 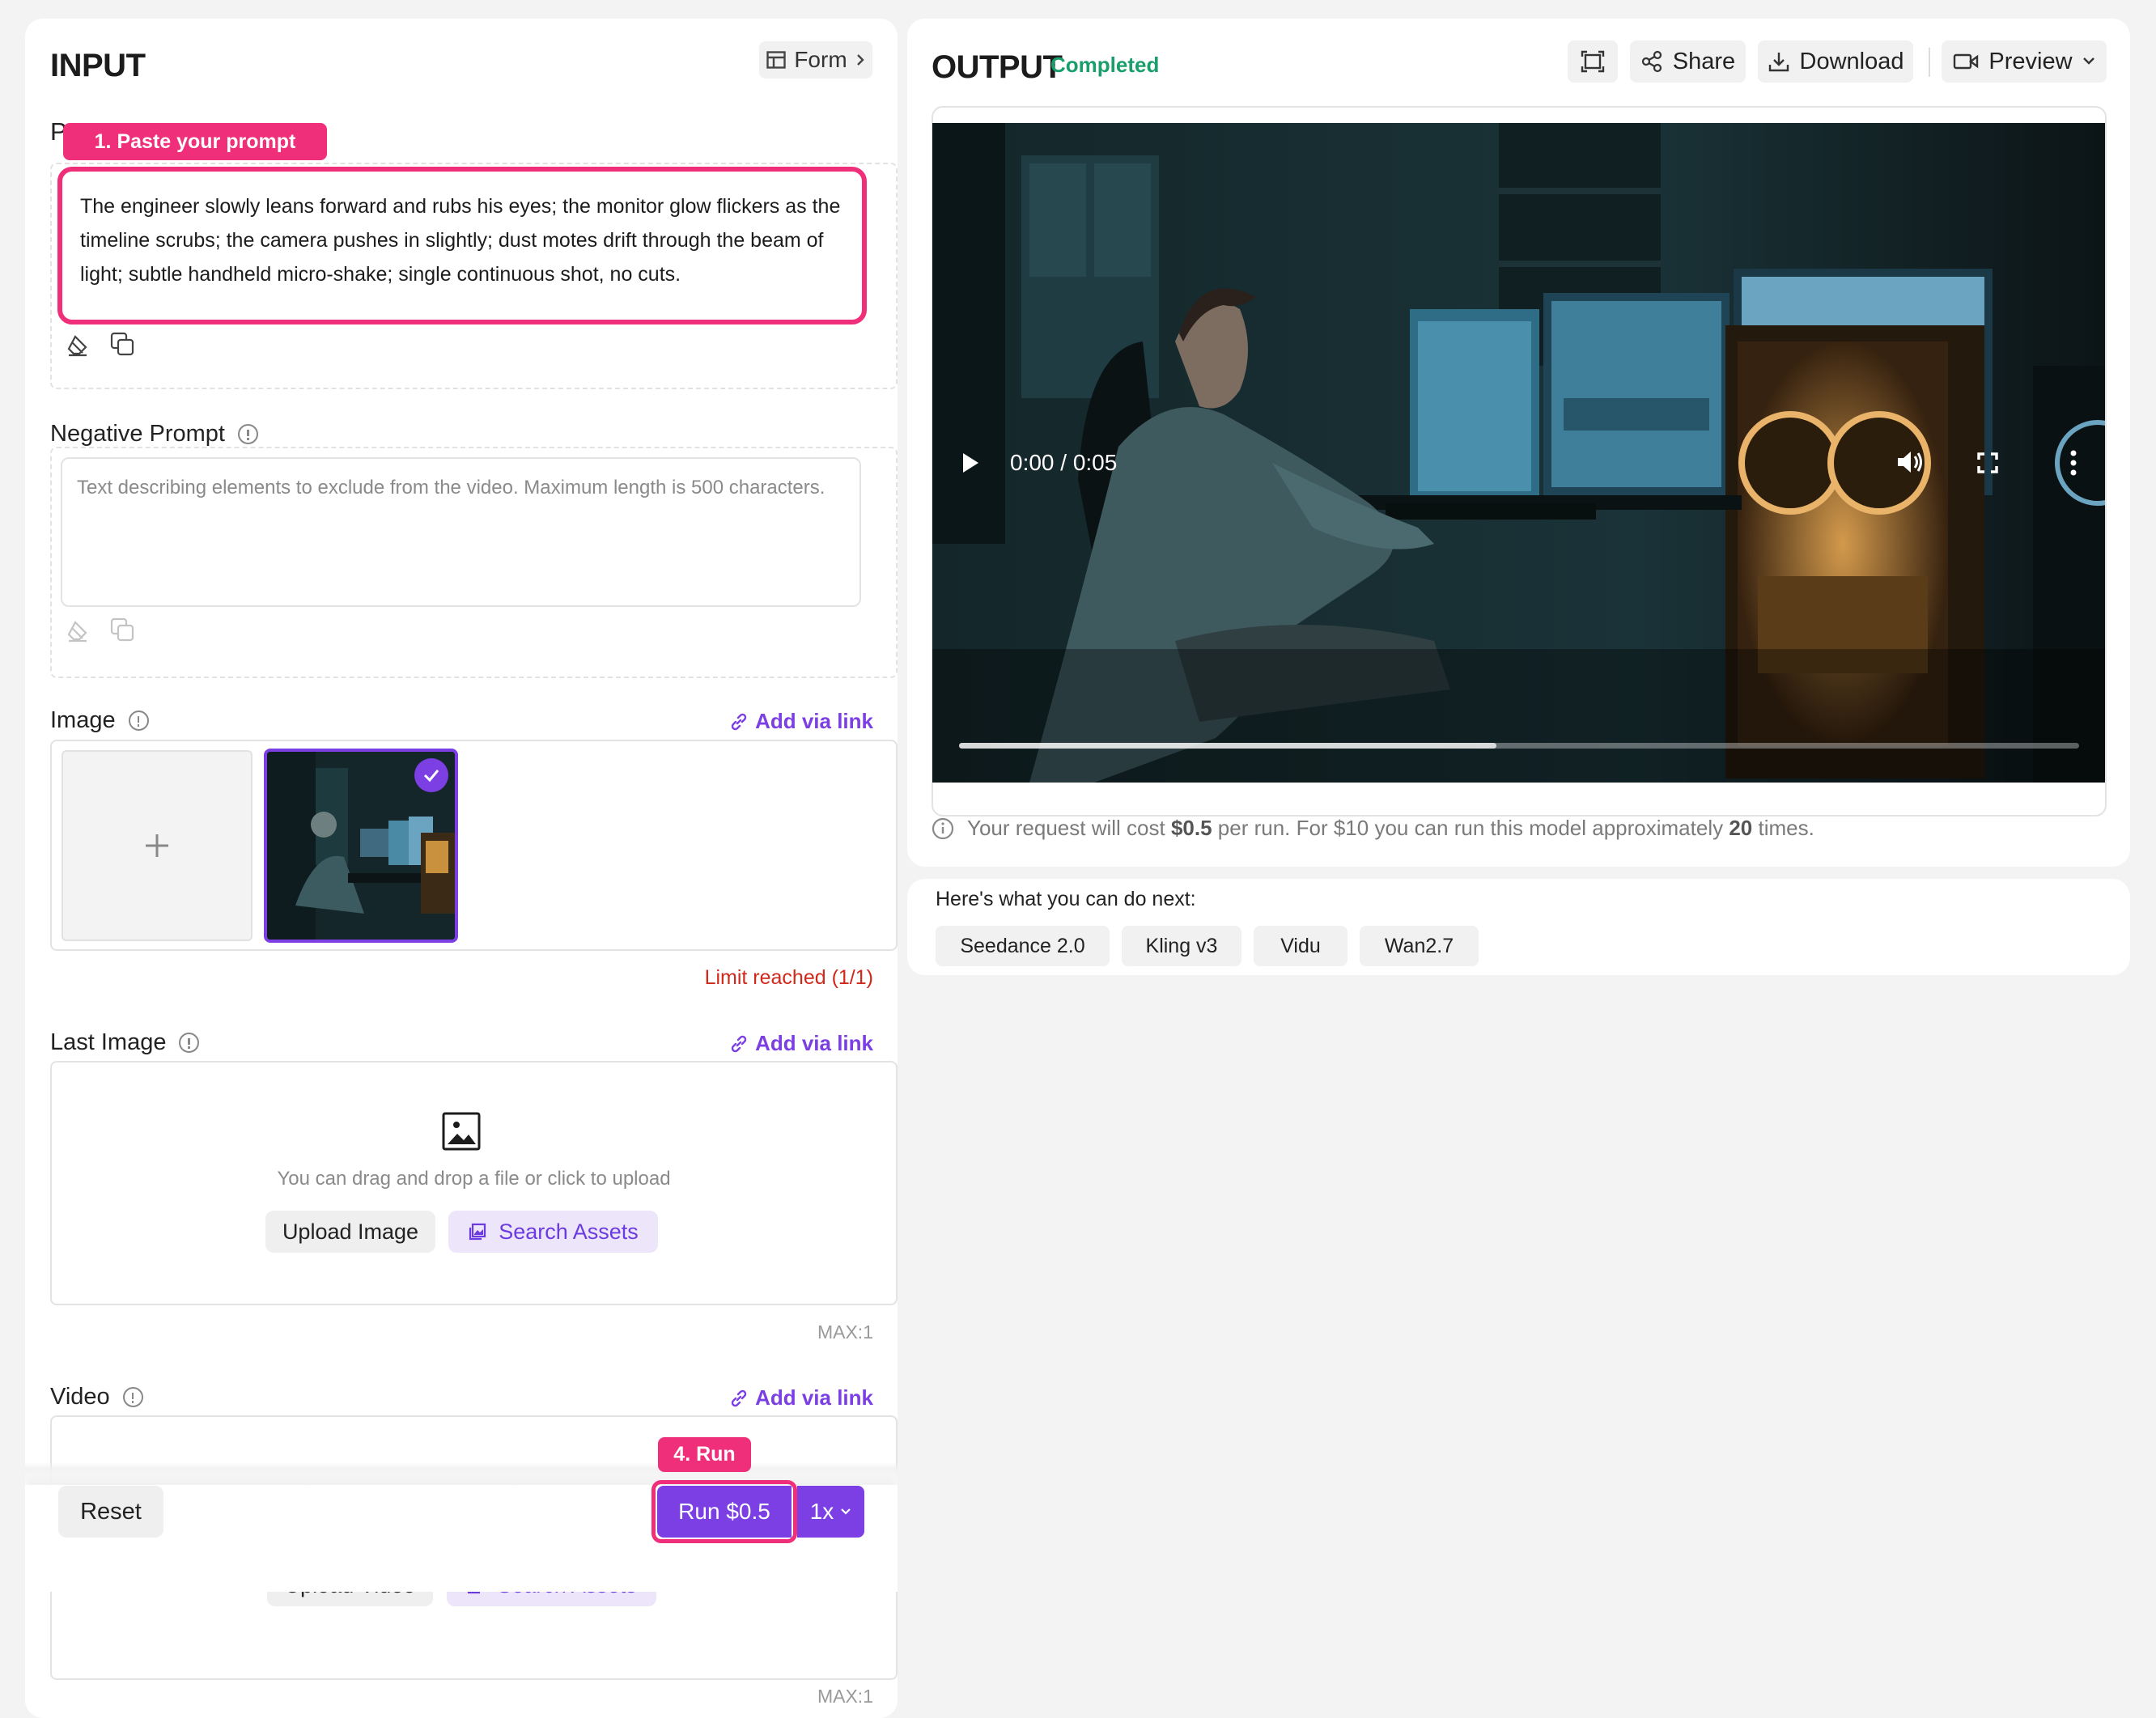 I want to click on video-label: Video, so click(x=80, y=1397).